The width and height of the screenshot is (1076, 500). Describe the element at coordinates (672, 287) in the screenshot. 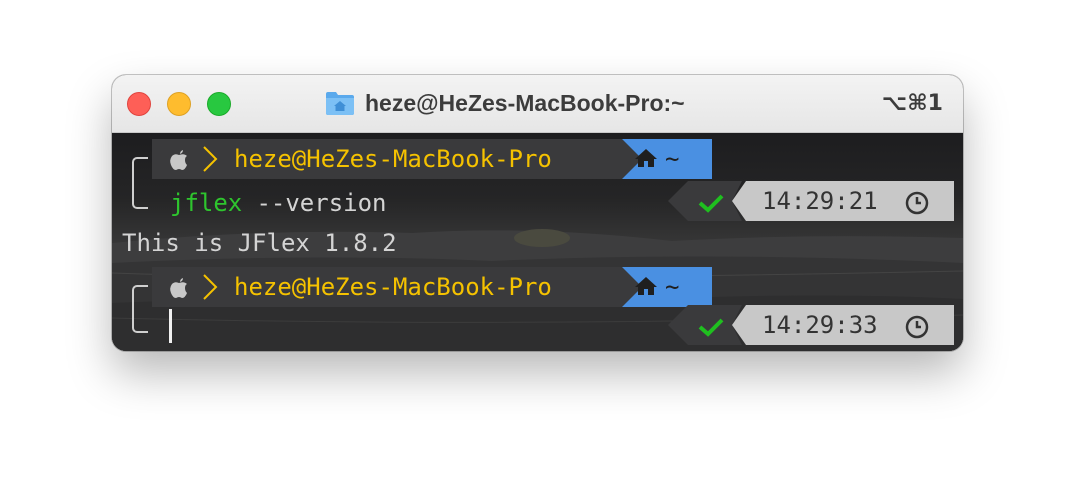

I see `prompt2-dir: ~` at that location.